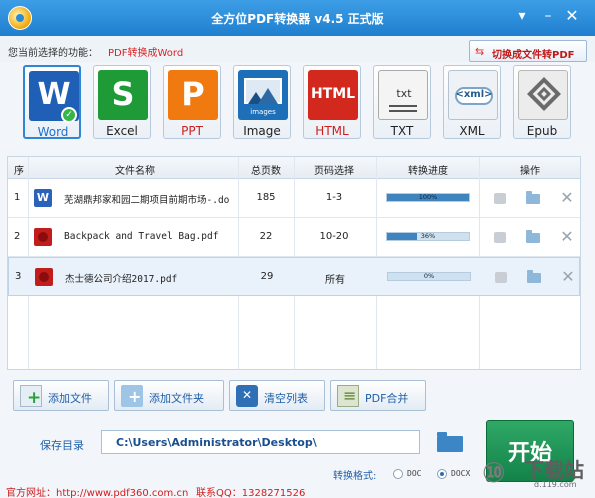  I want to click on format-label-word: Word, so click(53, 132).